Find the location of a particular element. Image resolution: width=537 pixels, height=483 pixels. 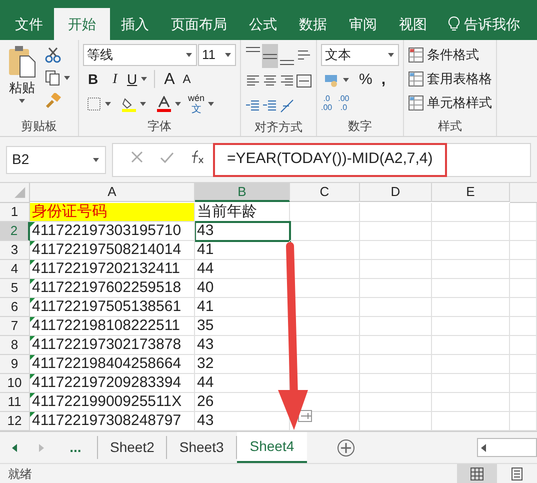

copy-icon is located at coordinates (53, 78).